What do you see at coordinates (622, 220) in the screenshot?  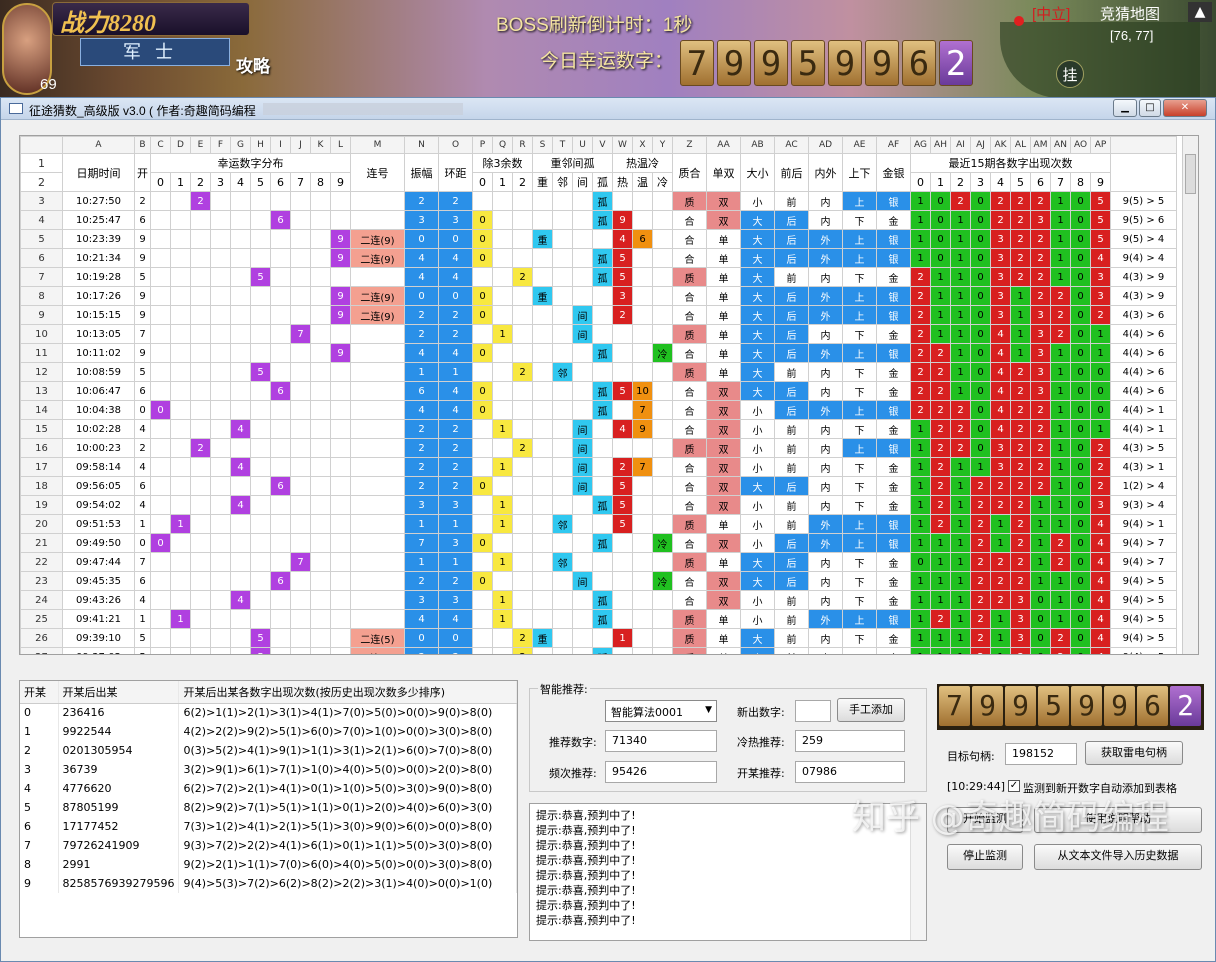 I see `hot-cell: 9` at bounding box center [622, 220].